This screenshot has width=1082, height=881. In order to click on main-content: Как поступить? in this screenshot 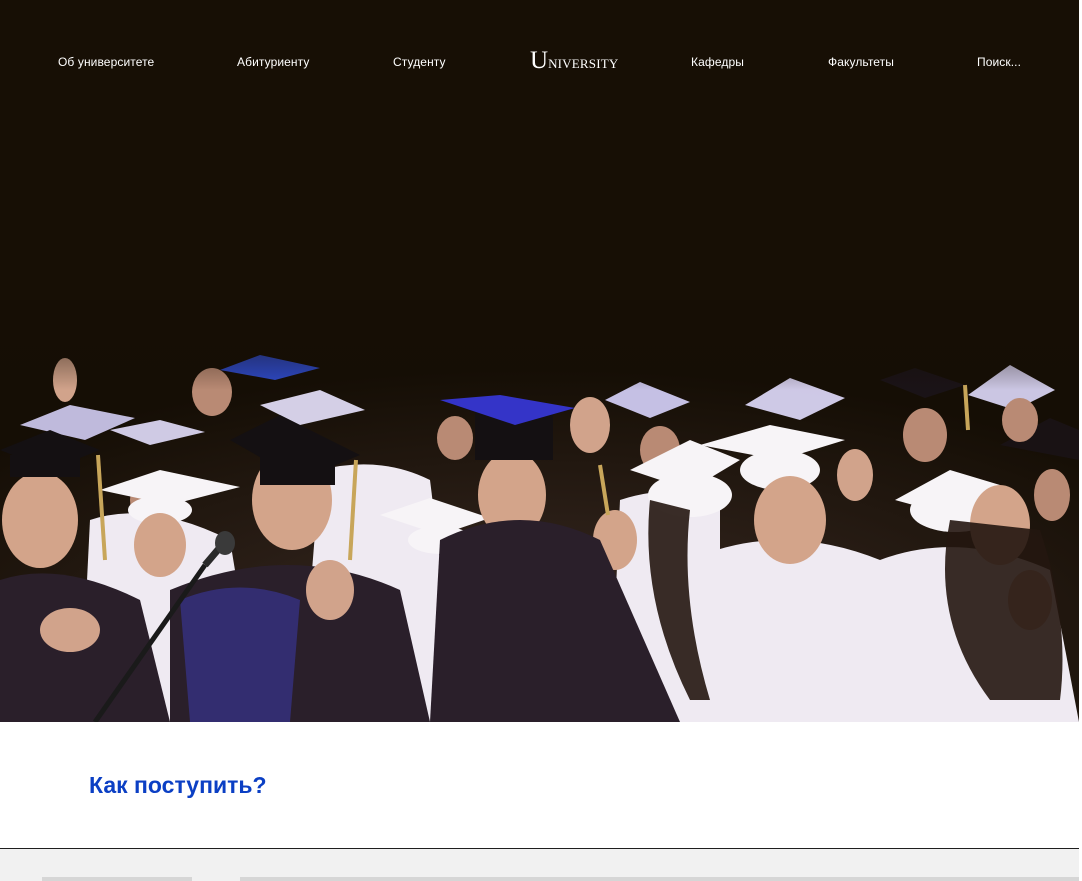, I will do `click(539, 785)`.